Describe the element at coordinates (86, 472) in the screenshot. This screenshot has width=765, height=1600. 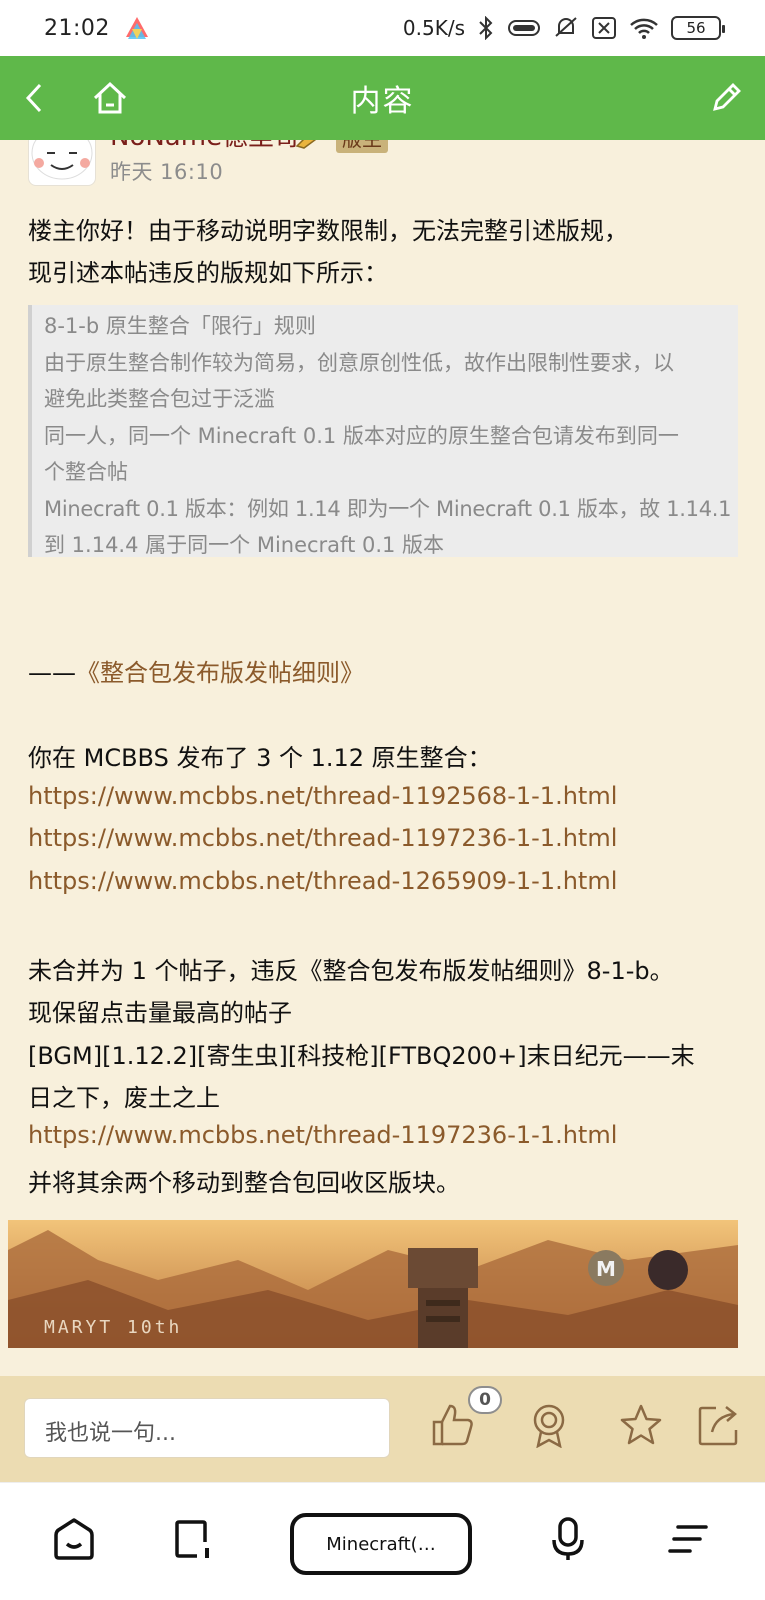
I see `quote-line: 个整合帖` at that location.